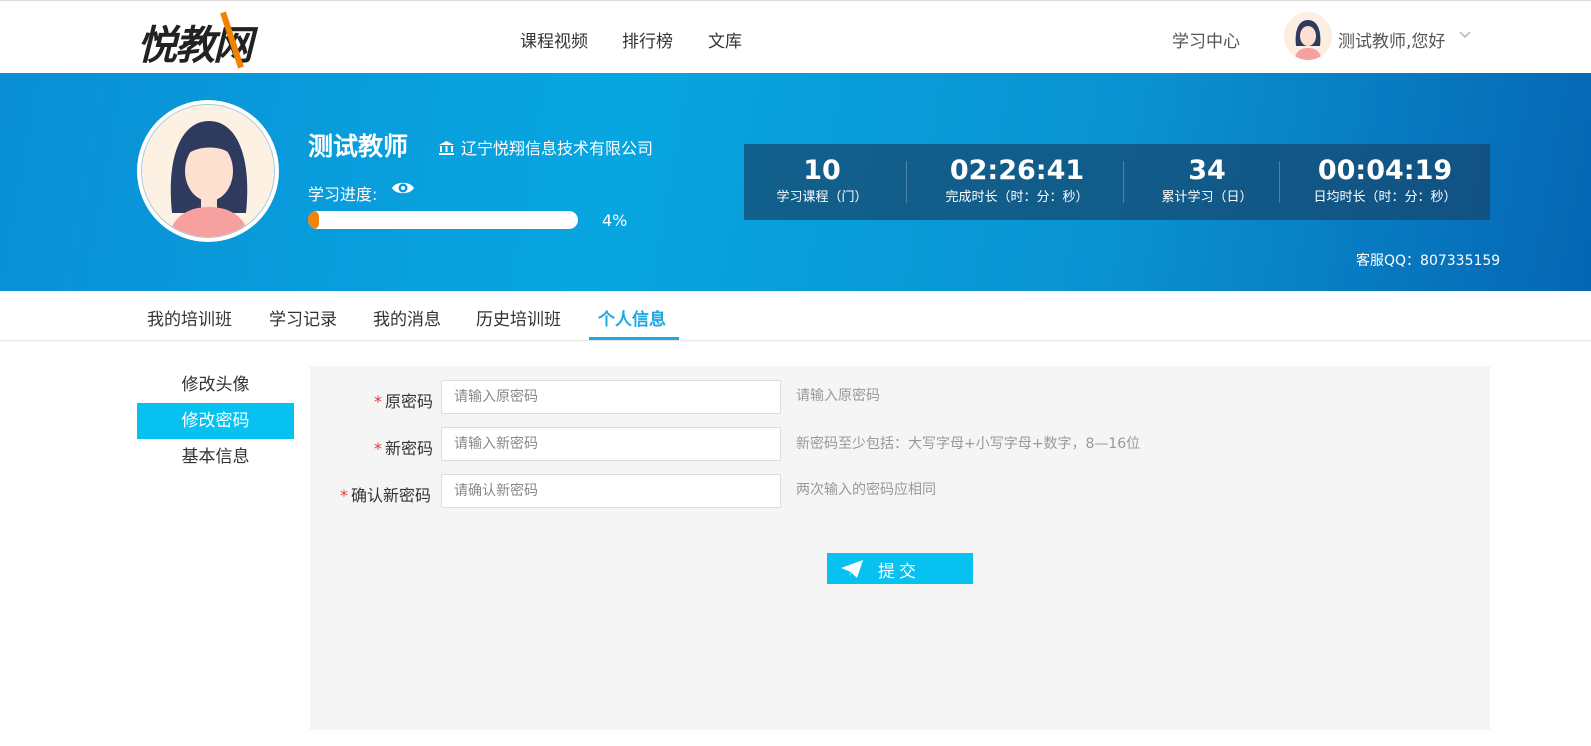  I want to click on stat-daily-average: 00:04:19 日均时长（时：分：秒）, so click(1385, 181).